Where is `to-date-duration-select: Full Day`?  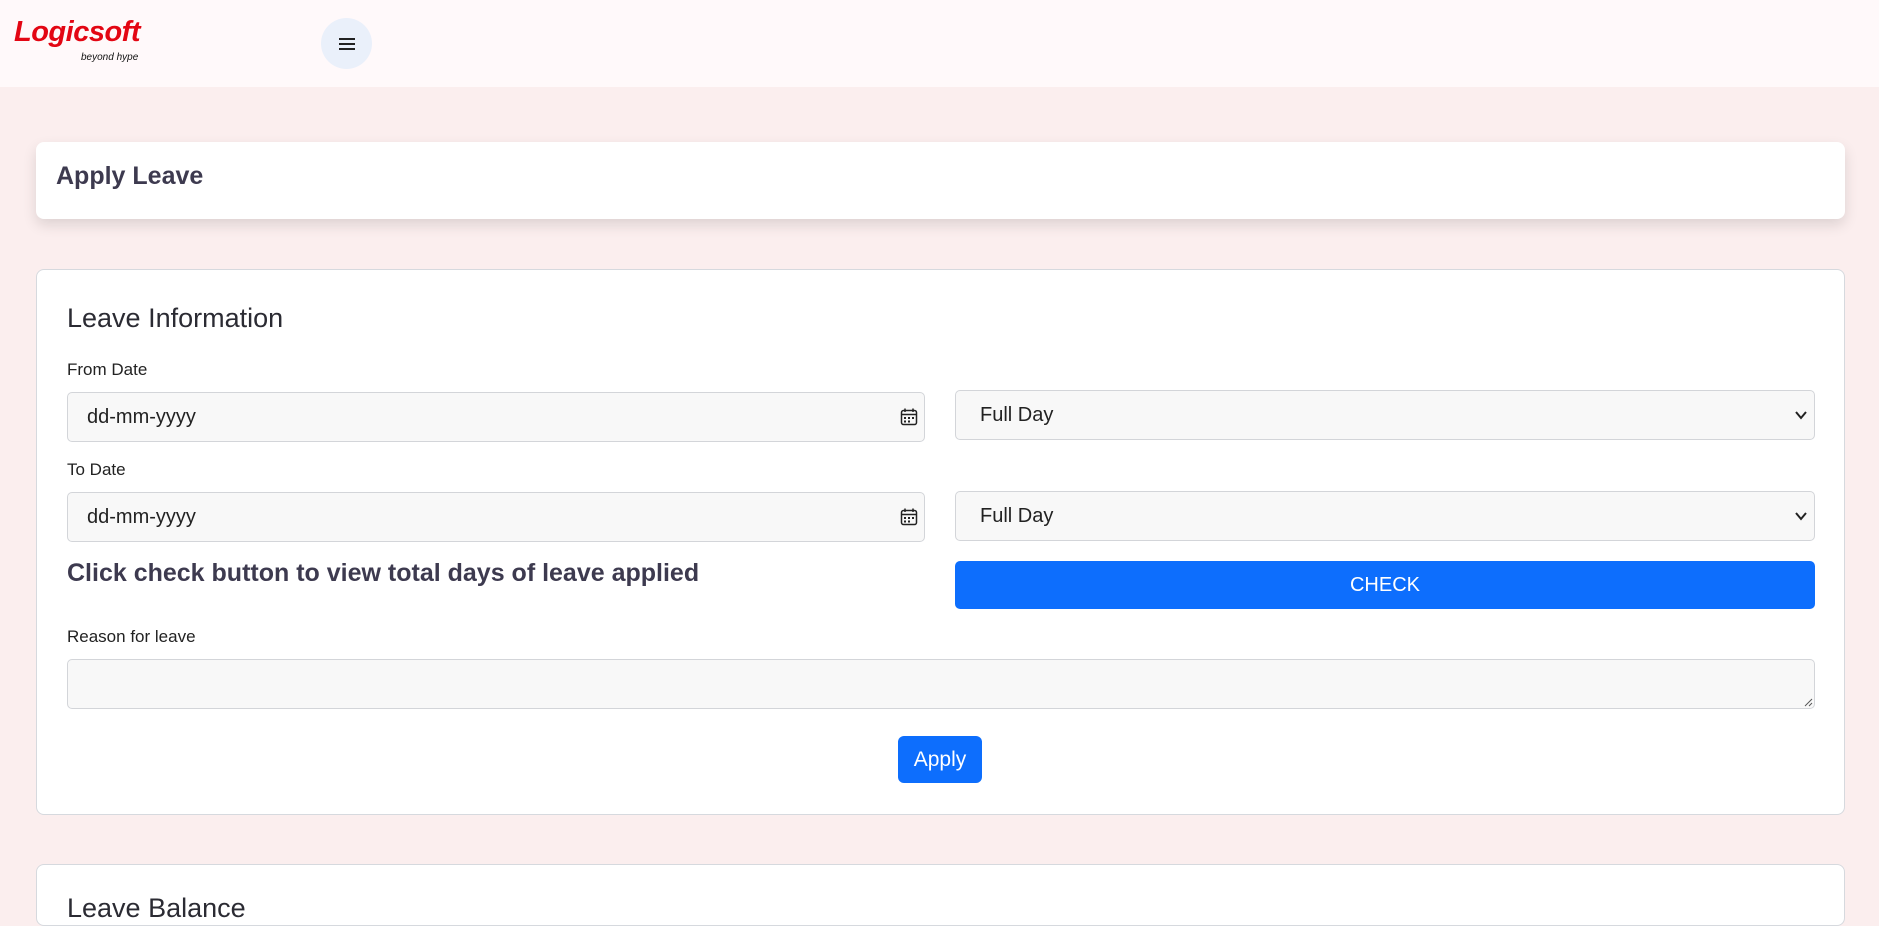 to-date-duration-select: Full Day is located at coordinates (1385, 516).